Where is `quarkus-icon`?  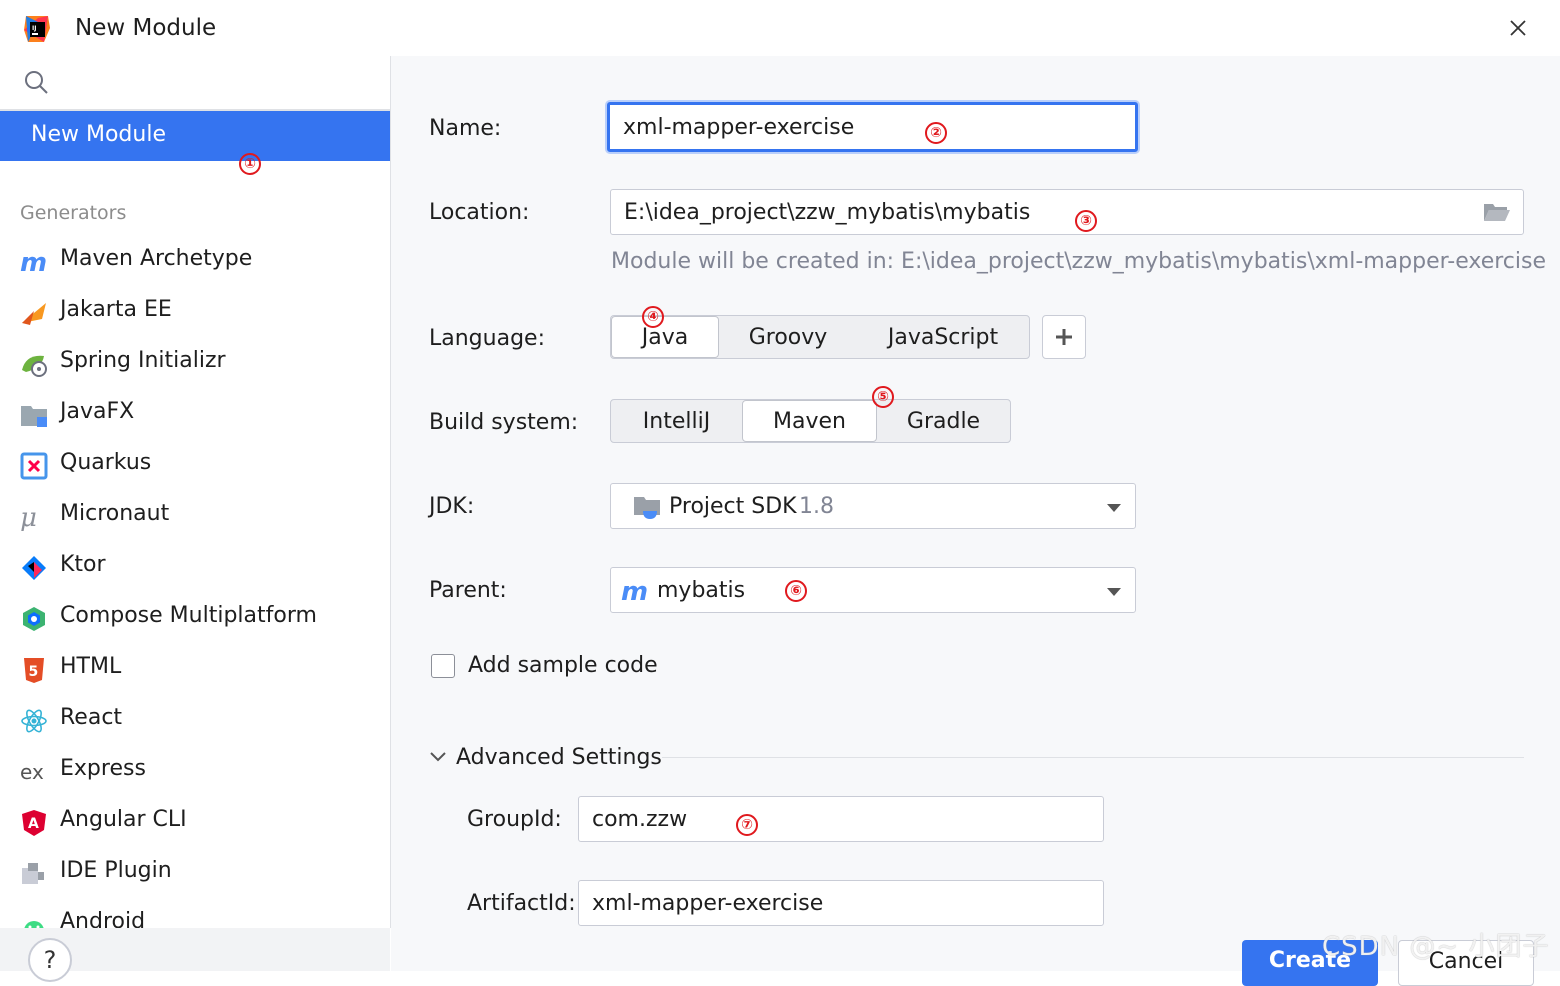 quarkus-icon is located at coordinates (34, 466).